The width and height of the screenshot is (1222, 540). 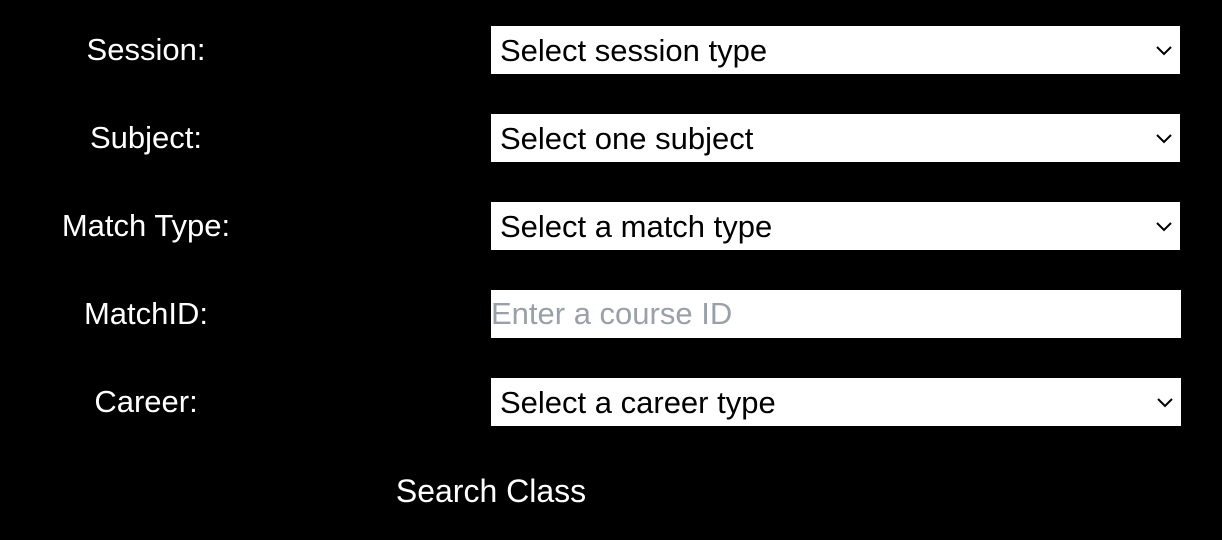 I want to click on match-type-select: Select a match type, so click(x=835, y=226).